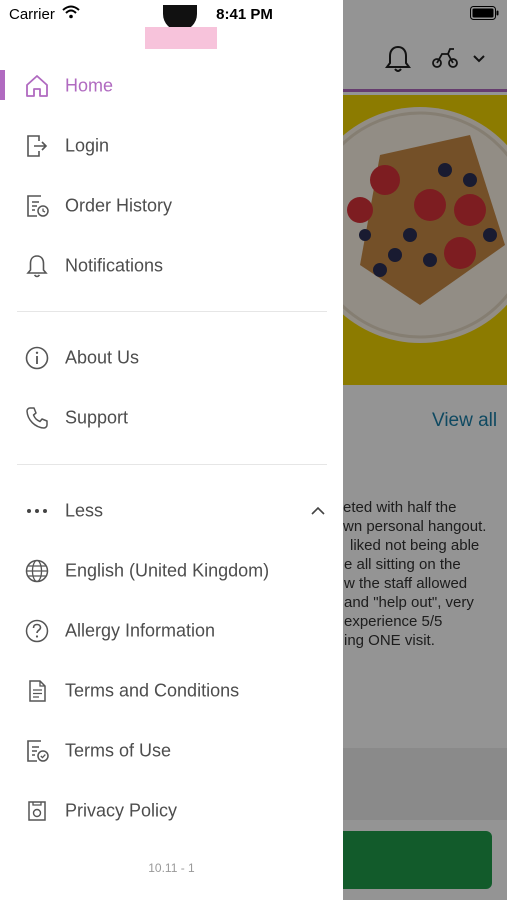 This screenshot has height=900, width=507. Describe the element at coordinates (37, 631) in the screenshot. I see `question-icon` at that location.